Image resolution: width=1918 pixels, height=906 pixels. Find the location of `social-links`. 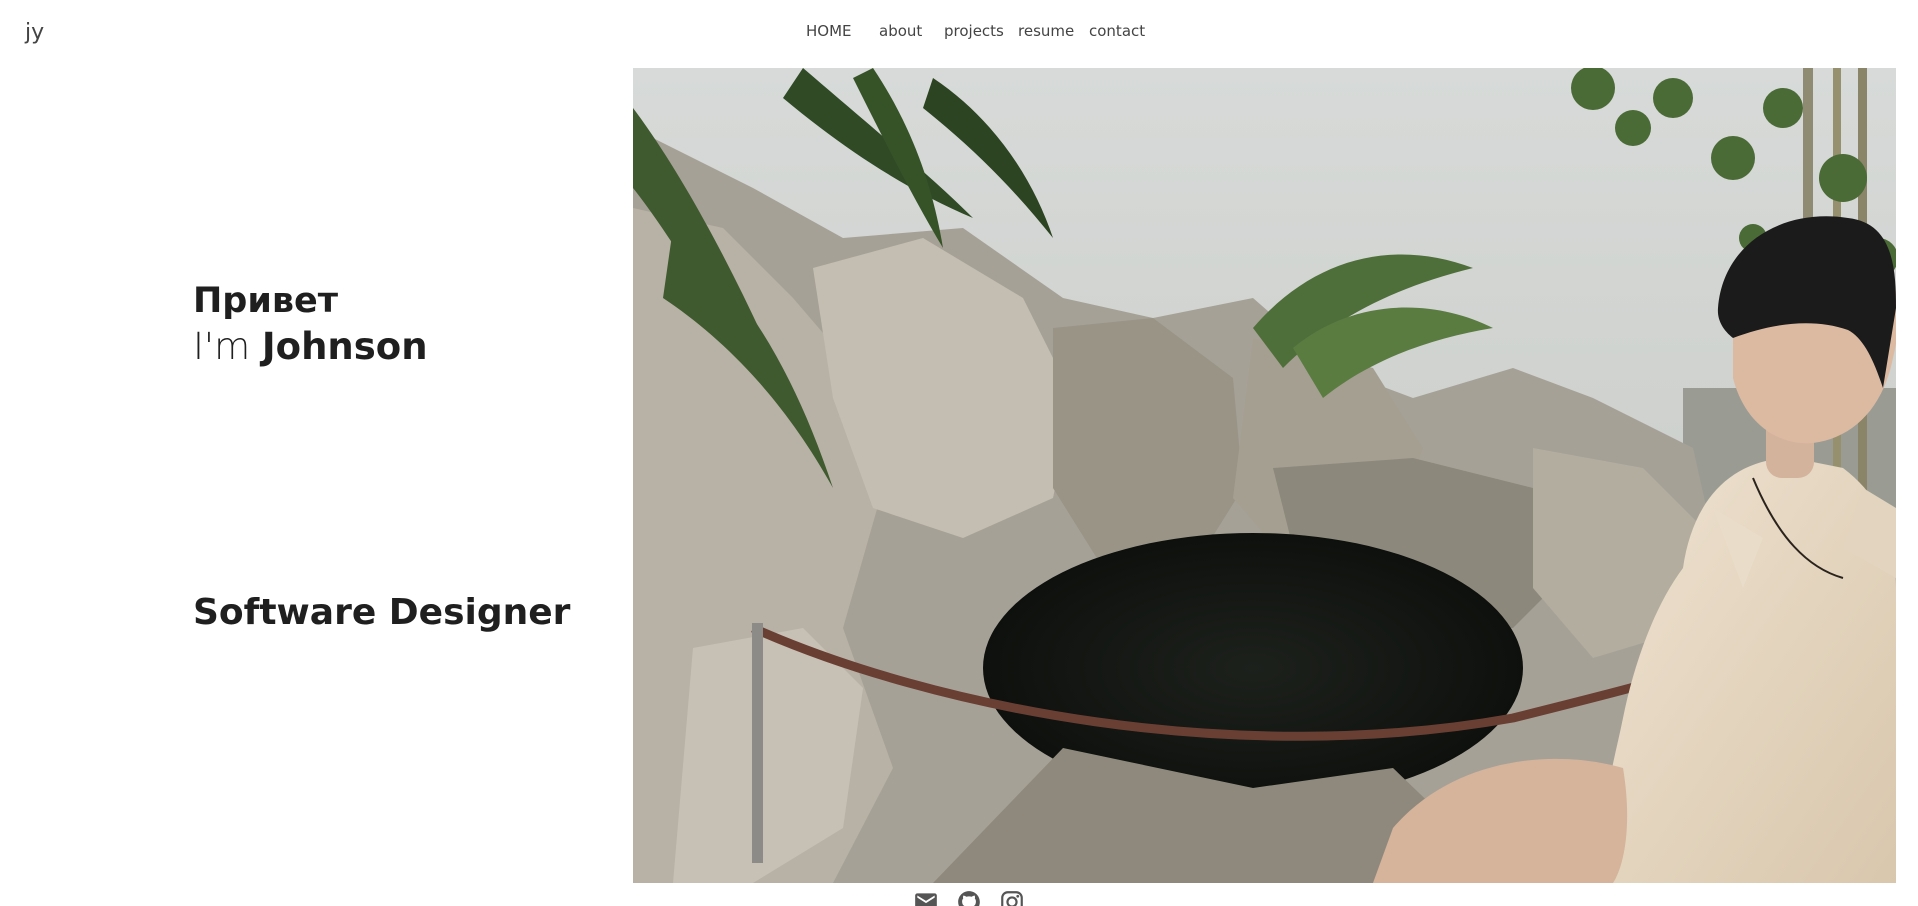

social-links is located at coordinates (969, 897).